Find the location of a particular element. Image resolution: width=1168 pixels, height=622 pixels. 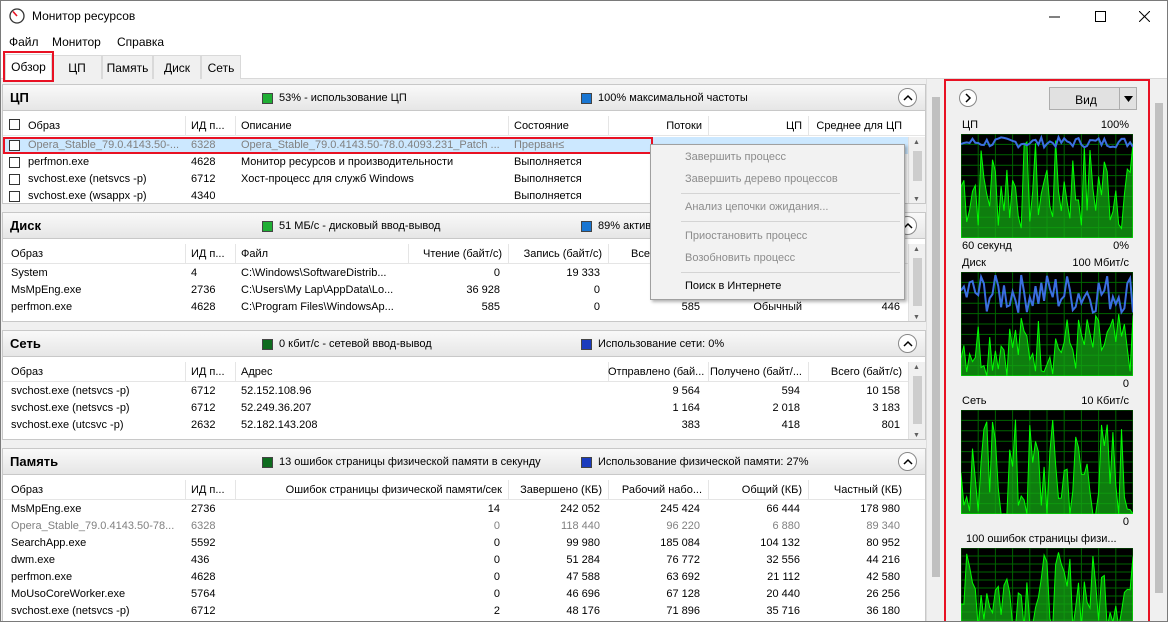

cpu-scrollbar: ▲ ▼ is located at coordinates (916, 170).